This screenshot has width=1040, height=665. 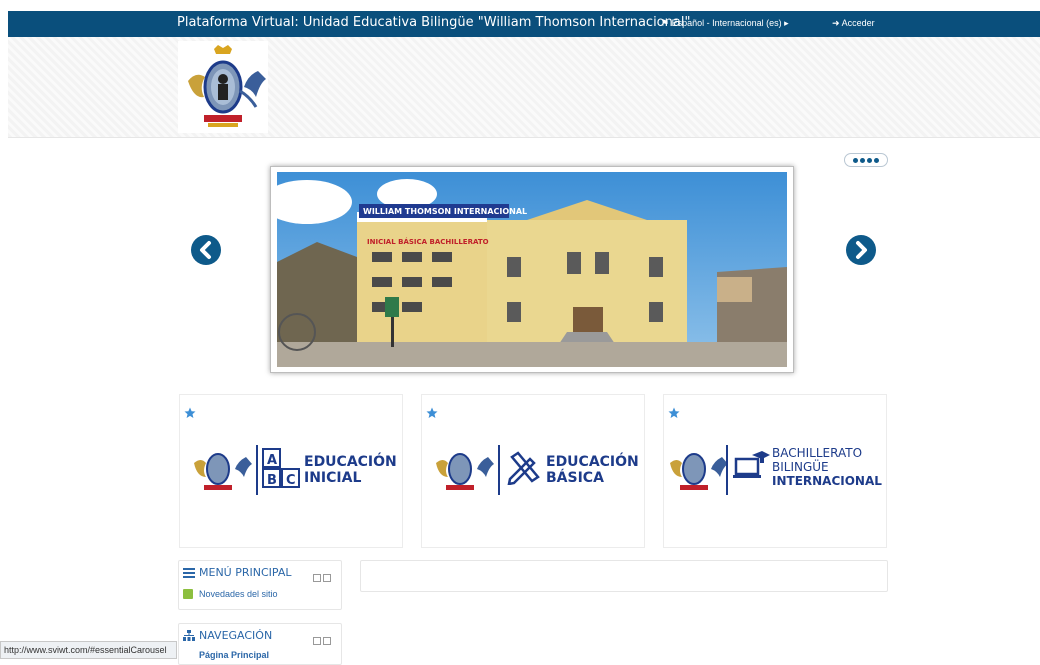 What do you see at coordinates (281, 468) in the screenshot?
I see `abc-blocks-icon: A B C` at bounding box center [281, 468].